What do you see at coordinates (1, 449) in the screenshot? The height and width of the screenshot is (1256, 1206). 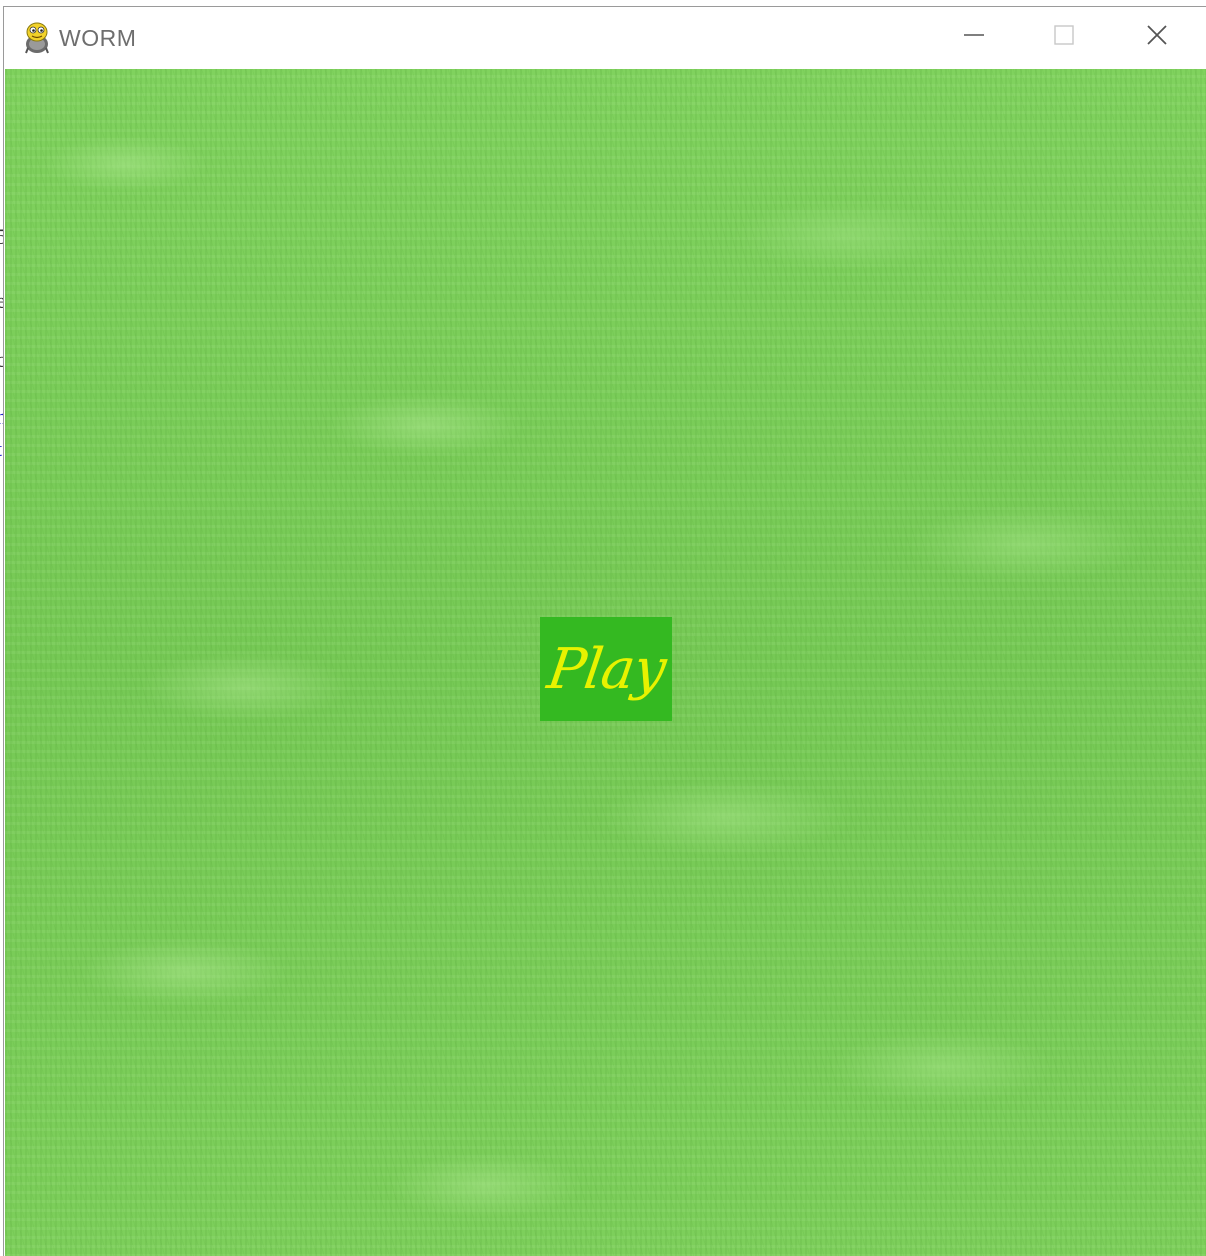 I see `peek-link-char: t` at bounding box center [1, 449].